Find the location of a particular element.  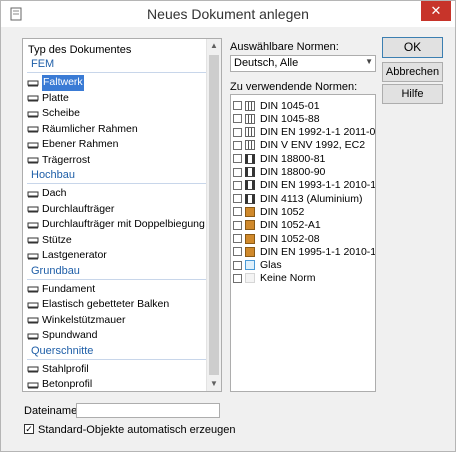

document-type-label: Scheibe is located at coordinates (61, 113).